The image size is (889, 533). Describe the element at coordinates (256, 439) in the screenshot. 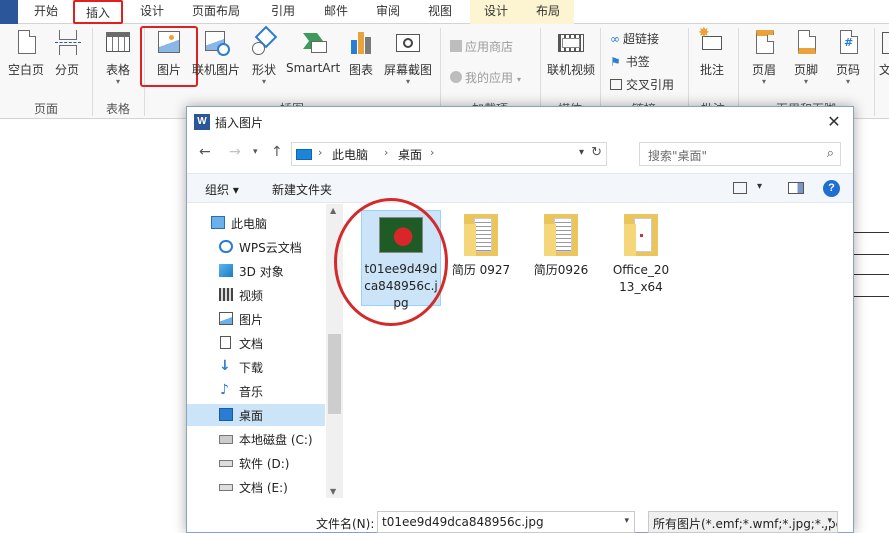

I see `nav-item-local-disk-c: 本地磁盘 (C:)` at that location.